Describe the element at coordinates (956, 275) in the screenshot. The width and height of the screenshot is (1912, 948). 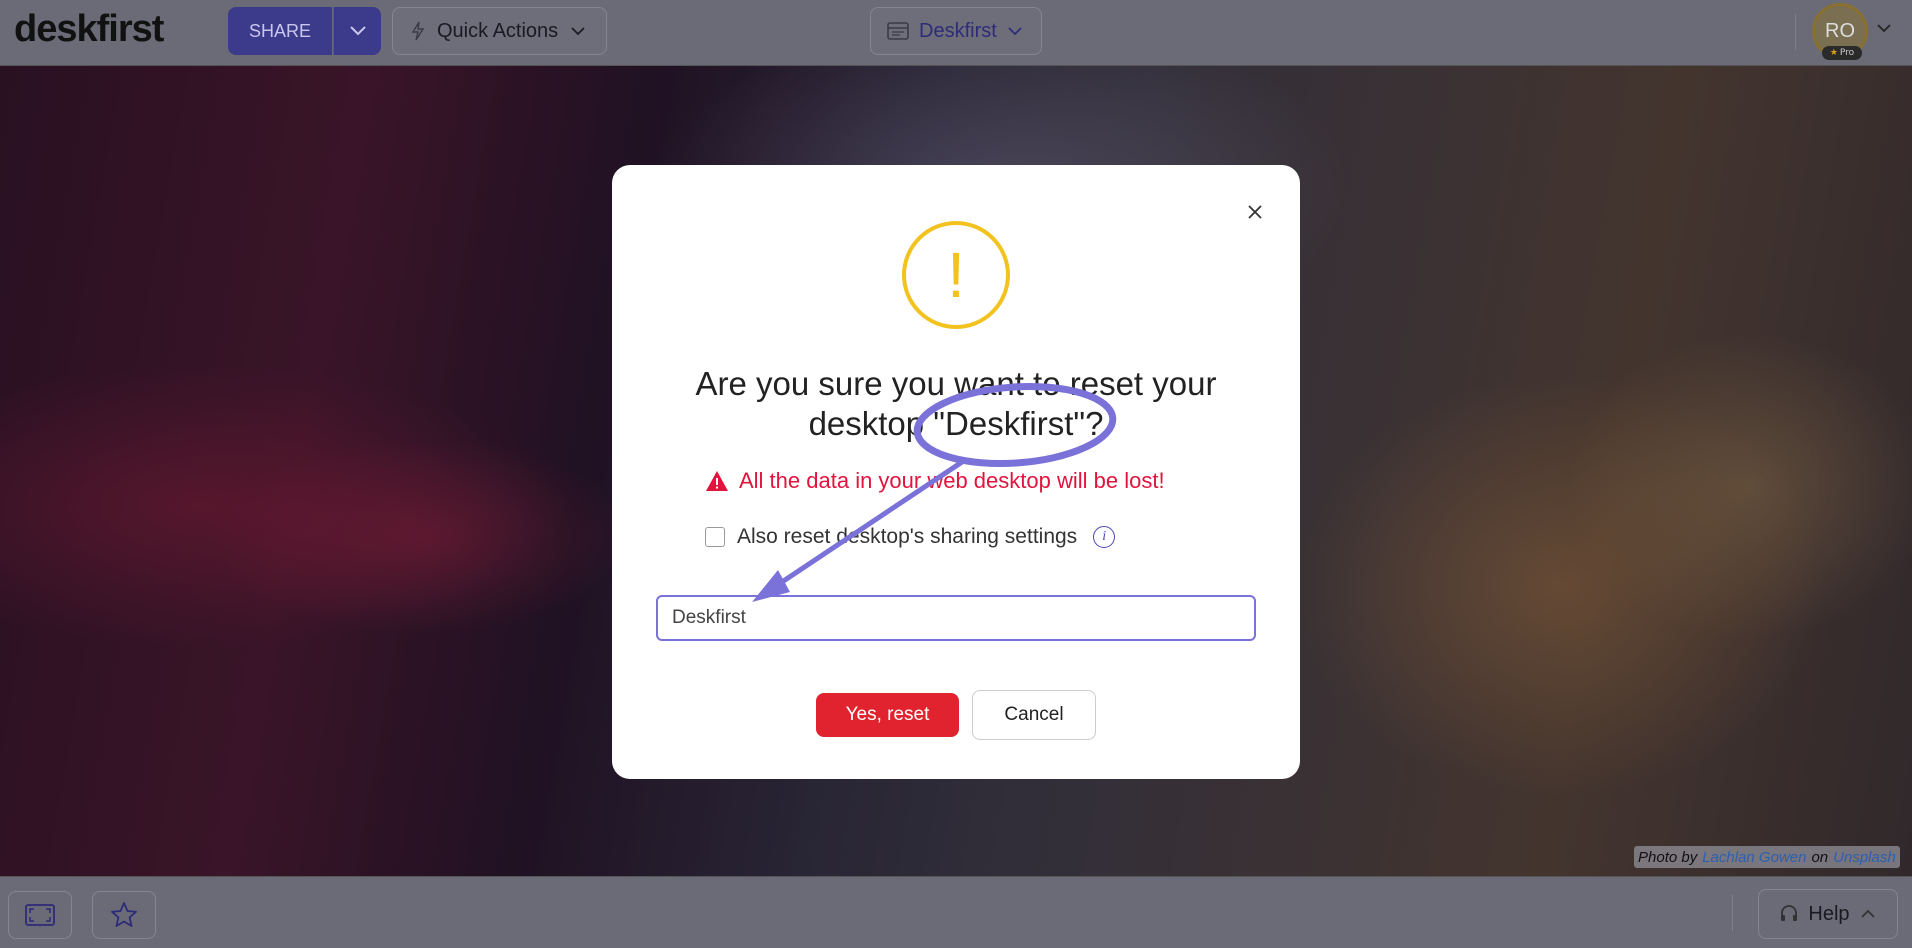
I see `warning-icon: !` at that location.